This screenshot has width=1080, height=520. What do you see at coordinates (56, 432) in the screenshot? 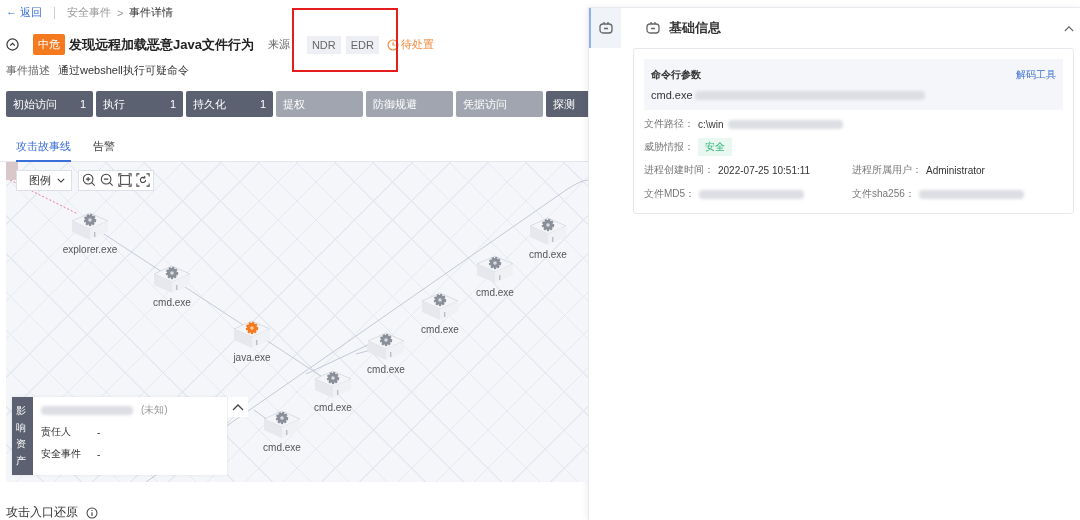
I see `field-label: 责任人` at bounding box center [56, 432].